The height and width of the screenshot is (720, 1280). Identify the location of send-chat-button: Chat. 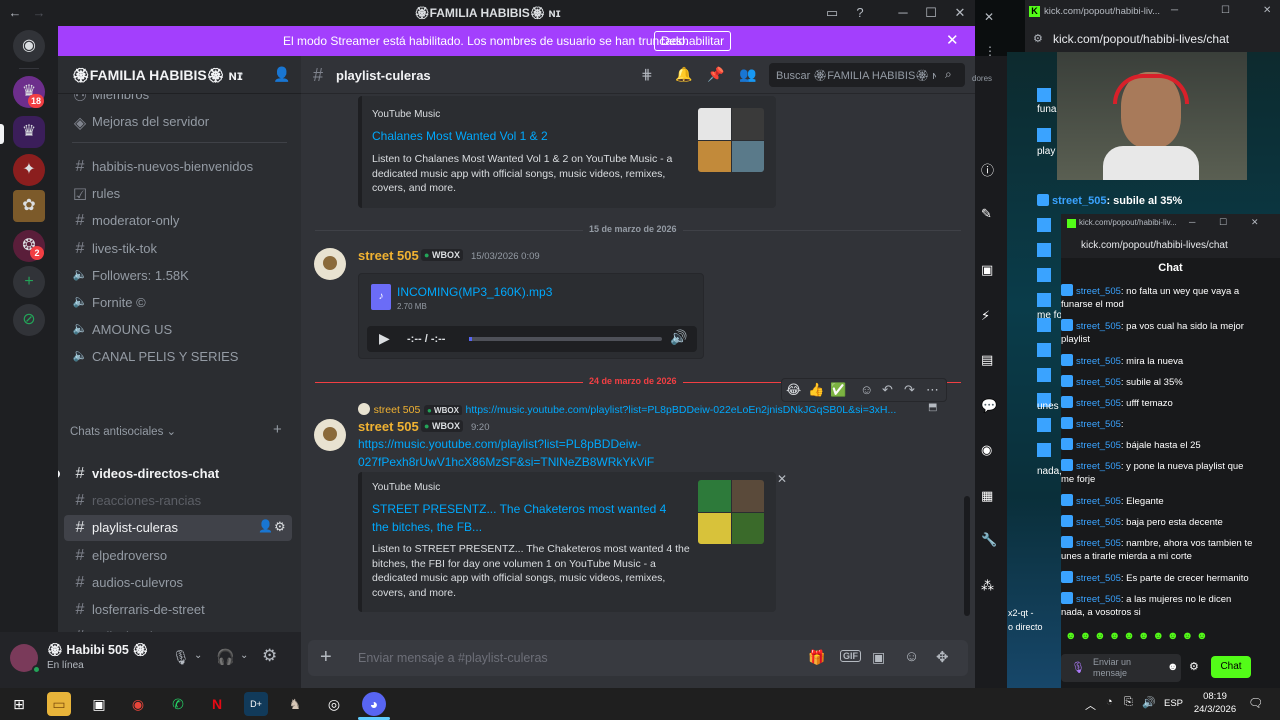
(1231, 667).